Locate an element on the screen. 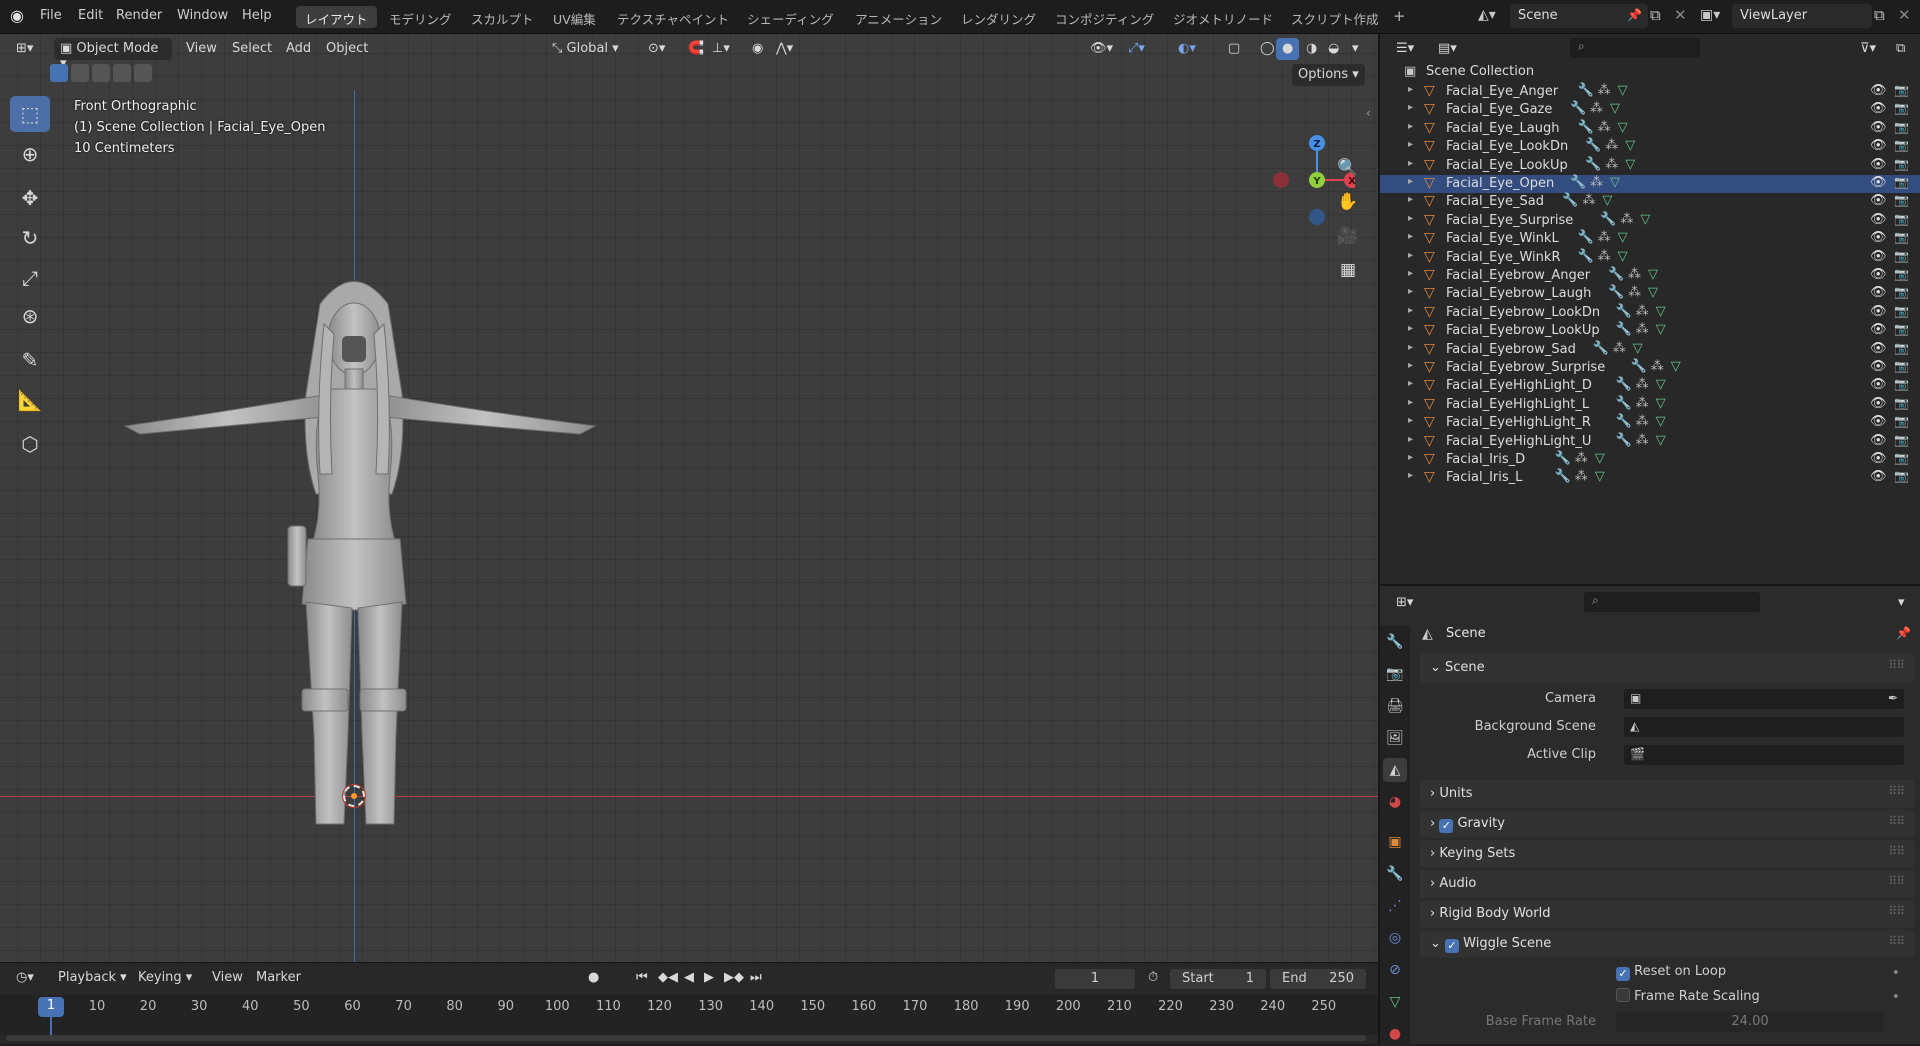 The image size is (1920, 1046). blender-logo-icon: ◉ is located at coordinates (17, 15).